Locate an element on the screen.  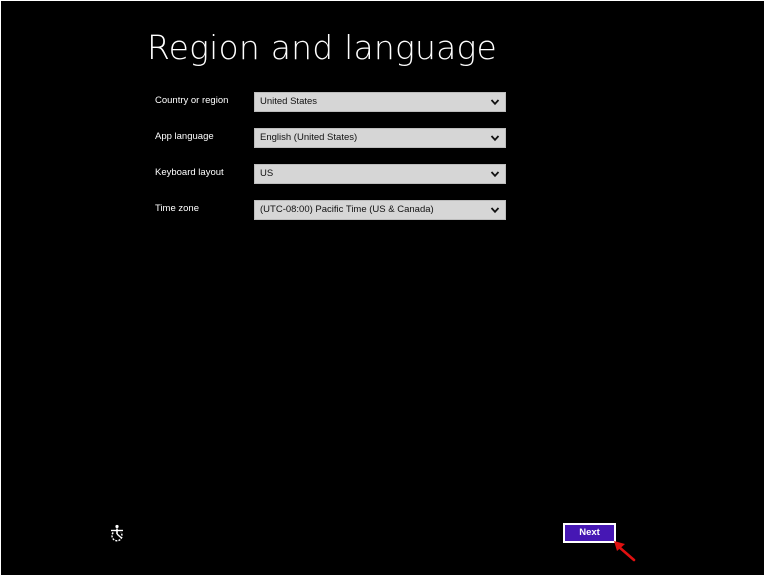
time-zone-select: (UTC-08:00) Pacific Time (US & Canada) is located at coordinates (380, 210).